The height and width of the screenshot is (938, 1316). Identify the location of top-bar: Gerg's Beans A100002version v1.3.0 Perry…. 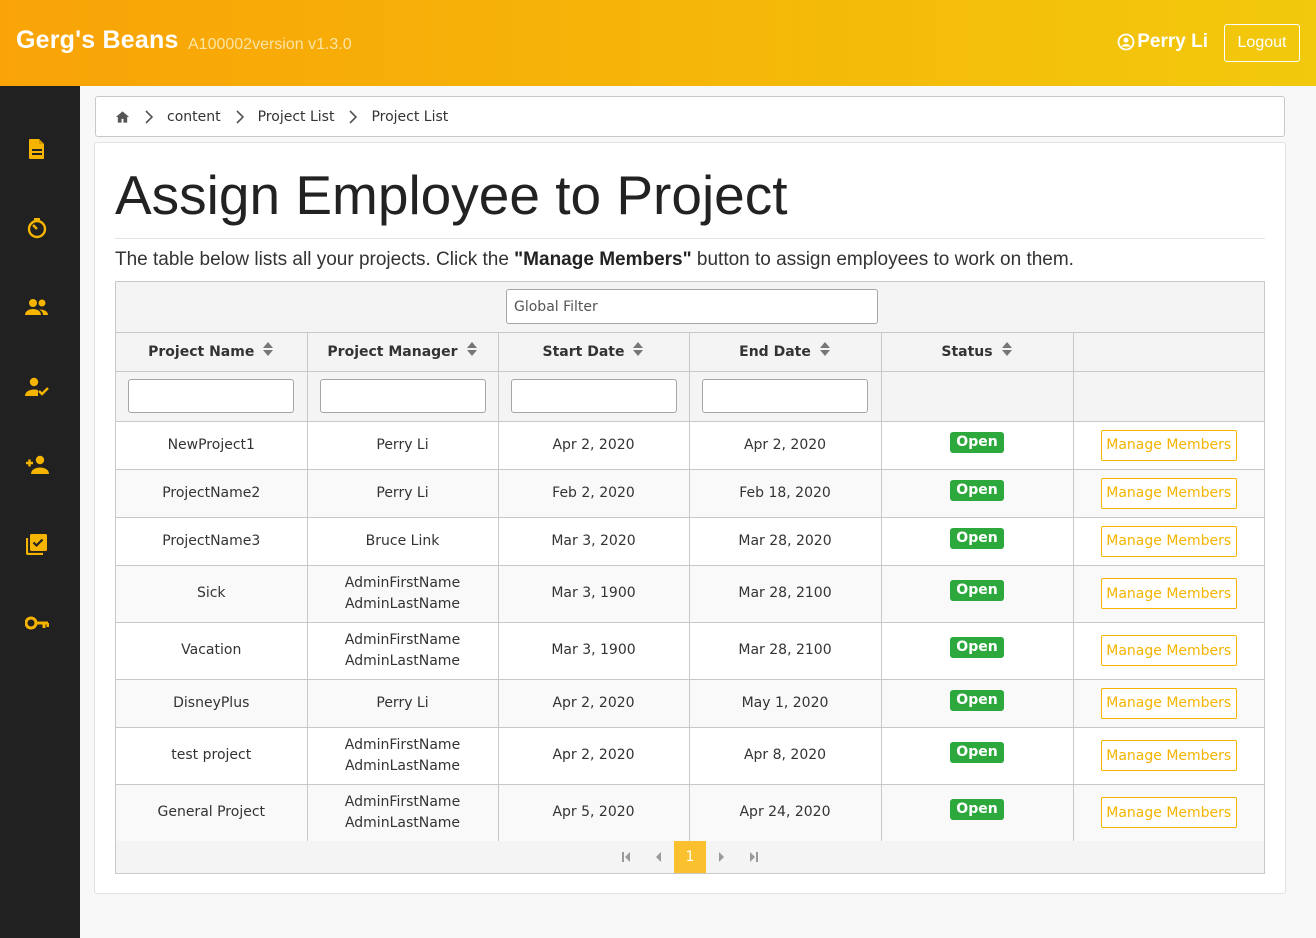
(658, 43).